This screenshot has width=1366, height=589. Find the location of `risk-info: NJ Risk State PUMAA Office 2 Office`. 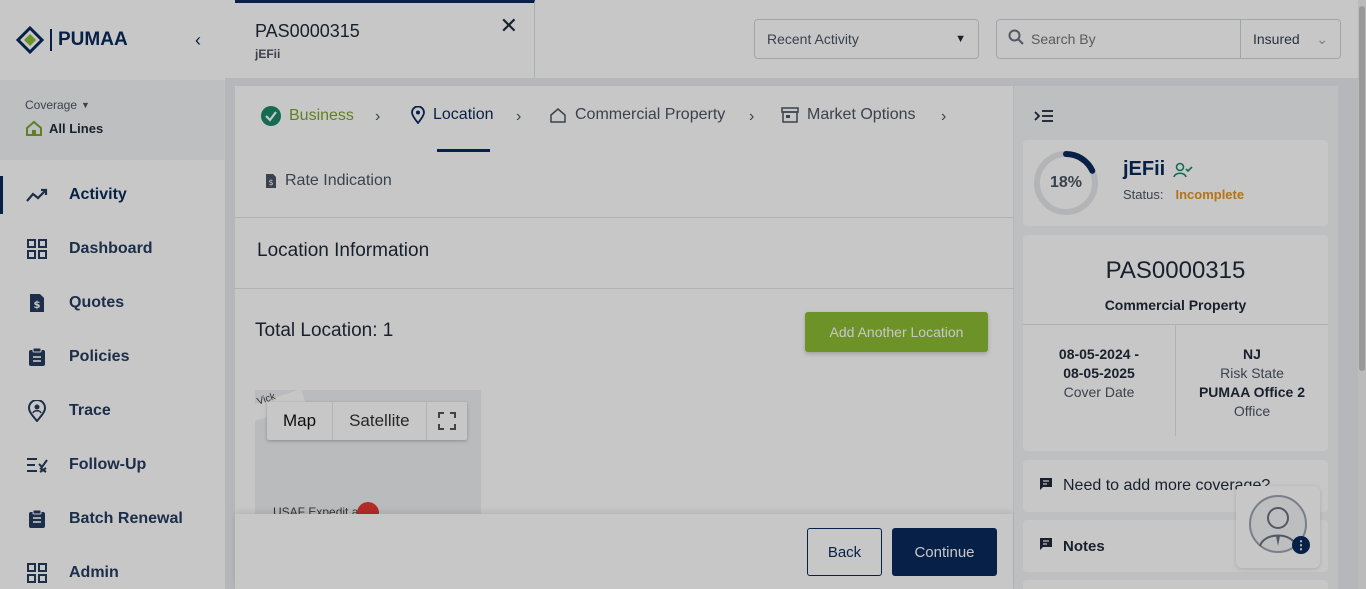

risk-info: NJ Risk State PUMAA Office 2 Office is located at coordinates (1252, 383).